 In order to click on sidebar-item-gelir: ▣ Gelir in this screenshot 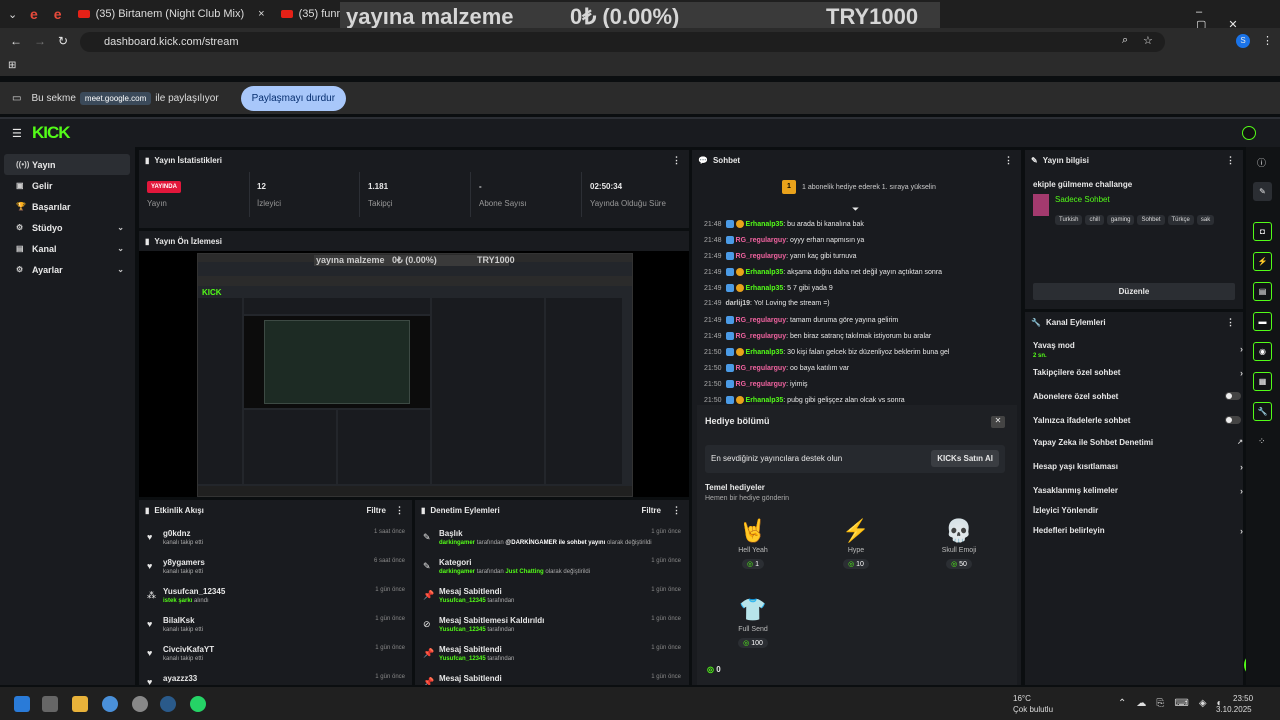, I will do `click(67, 185)`.